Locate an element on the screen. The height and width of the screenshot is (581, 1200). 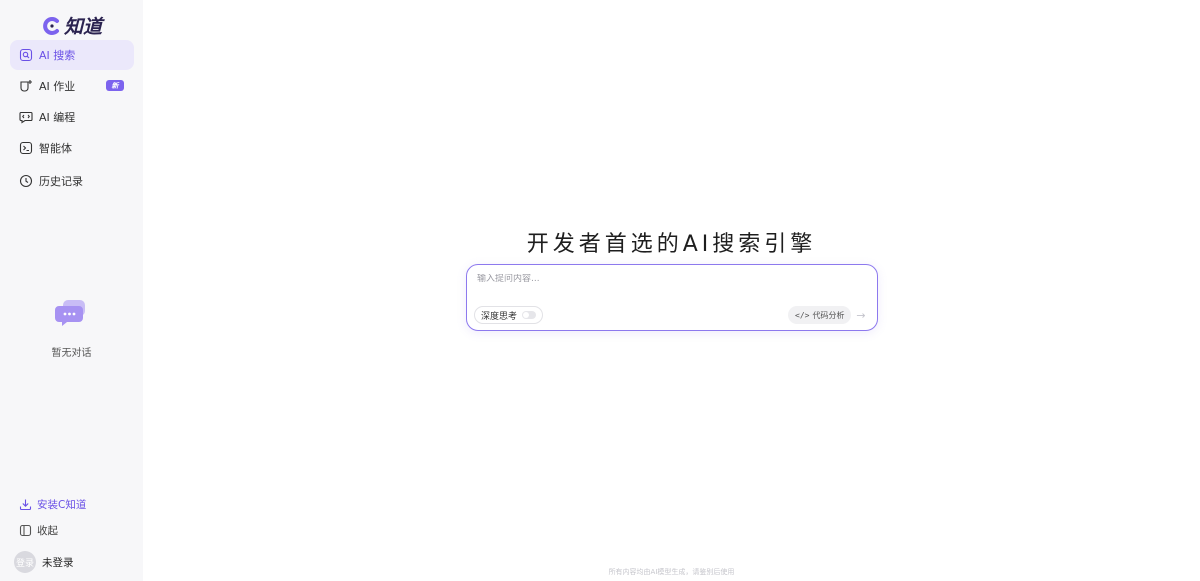
disclaimer: 所有内容均由AI模型生成，请鉴别后使用 is located at coordinates (671, 572).